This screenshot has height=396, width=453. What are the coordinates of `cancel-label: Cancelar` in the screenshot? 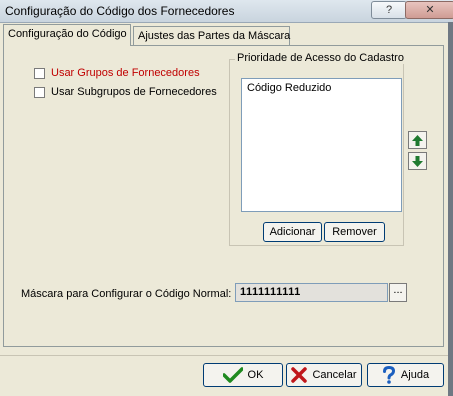 It's located at (334, 375).